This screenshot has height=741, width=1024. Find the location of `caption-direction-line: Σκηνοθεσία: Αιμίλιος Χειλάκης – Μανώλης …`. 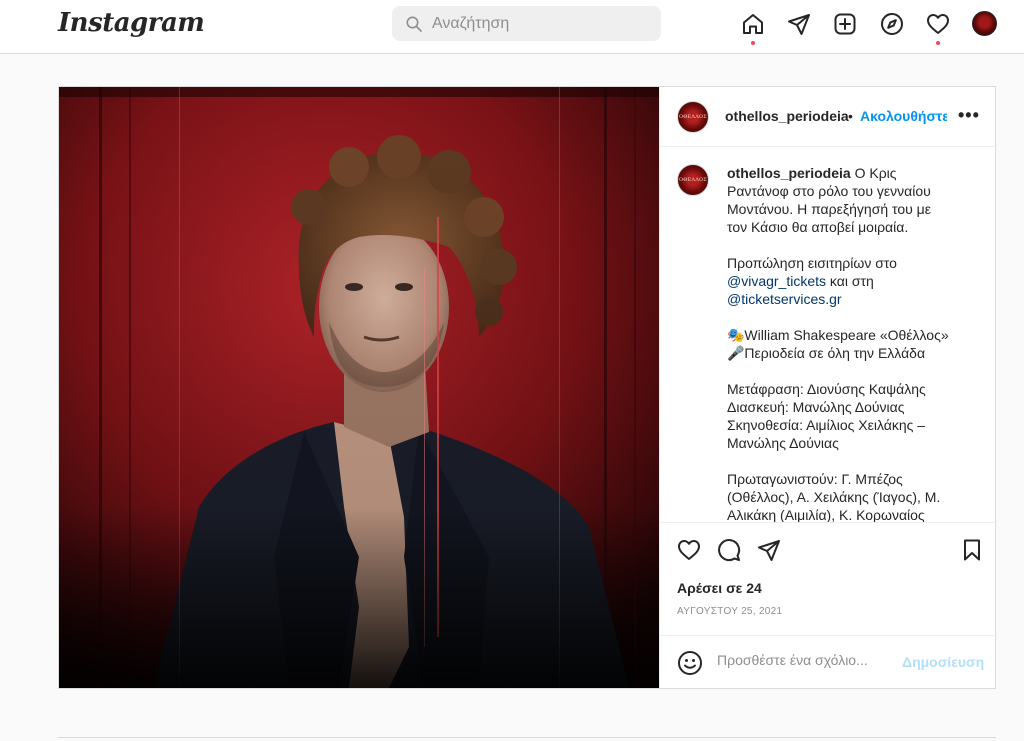

caption-direction-line: Σκηνοθεσία: Αιμίλιος Χειλάκης – Μανώλης … is located at coordinates (826, 434).